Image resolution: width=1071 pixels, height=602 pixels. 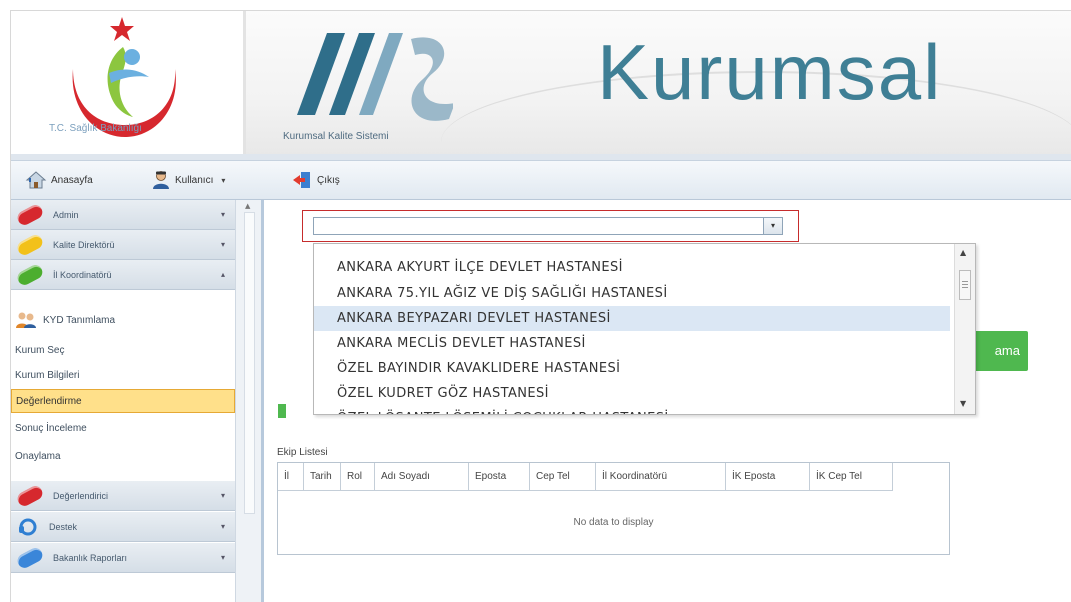 What do you see at coordinates (38, 456) in the screenshot?
I see `sidebar-item-label: Onaylama` at bounding box center [38, 456].